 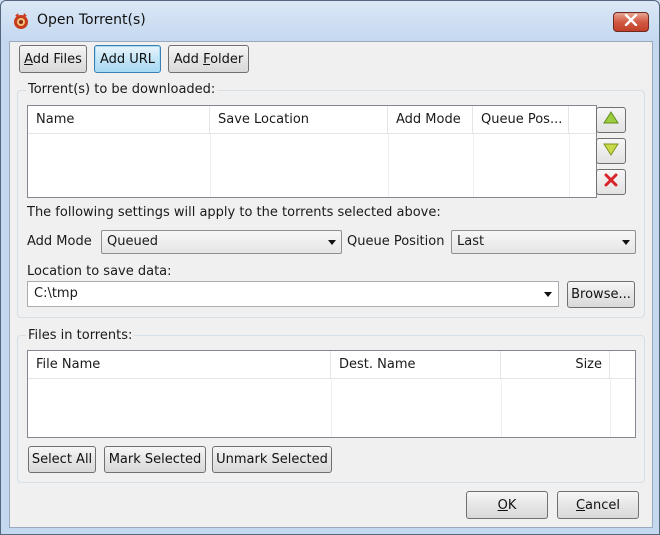 I want to click on move-down-button, so click(x=611, y=151).